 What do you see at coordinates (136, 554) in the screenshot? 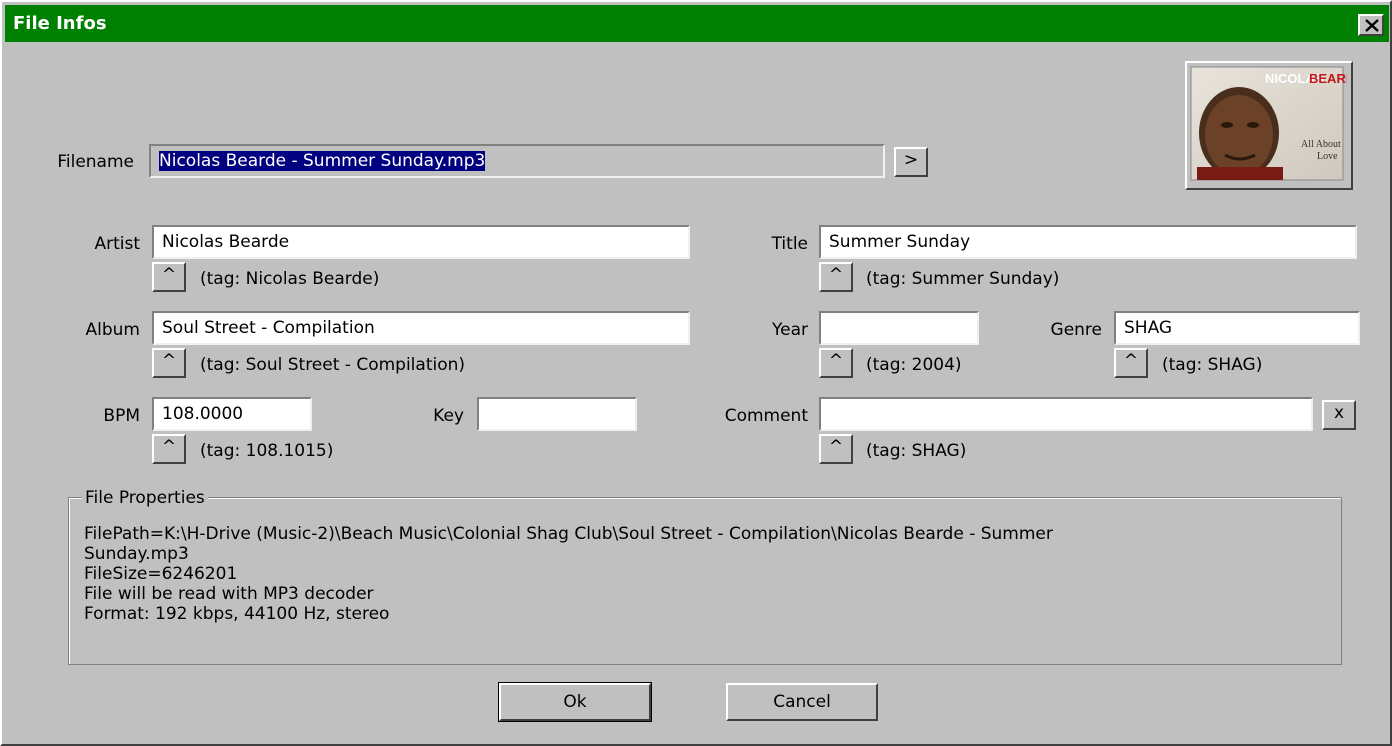
I see `property-line: Sunday.mp3` at bounding box center [136, 554].